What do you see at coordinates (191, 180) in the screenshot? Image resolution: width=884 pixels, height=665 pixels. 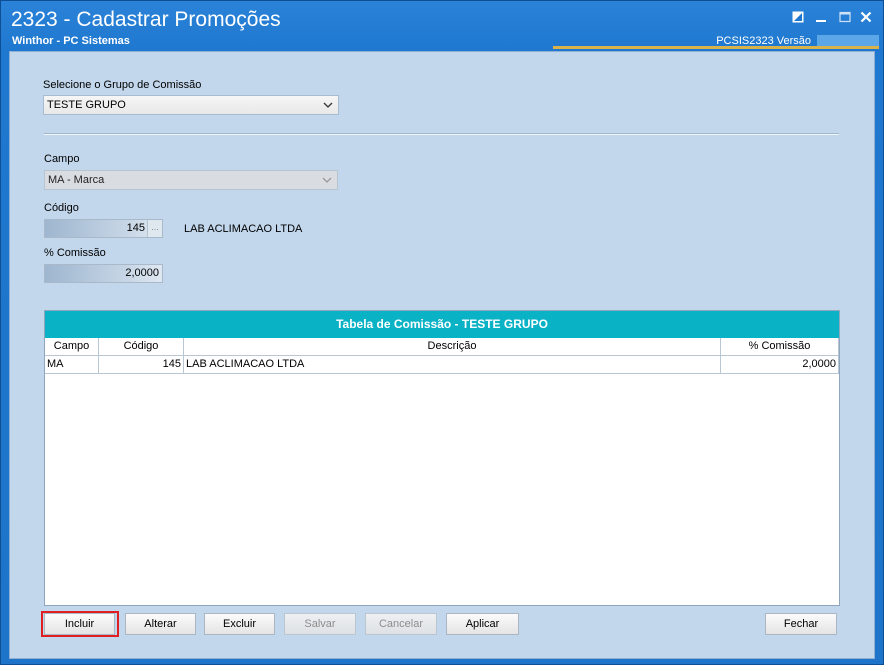 I see `campo-select: MA - Marca` at bounding box center [191, 180].